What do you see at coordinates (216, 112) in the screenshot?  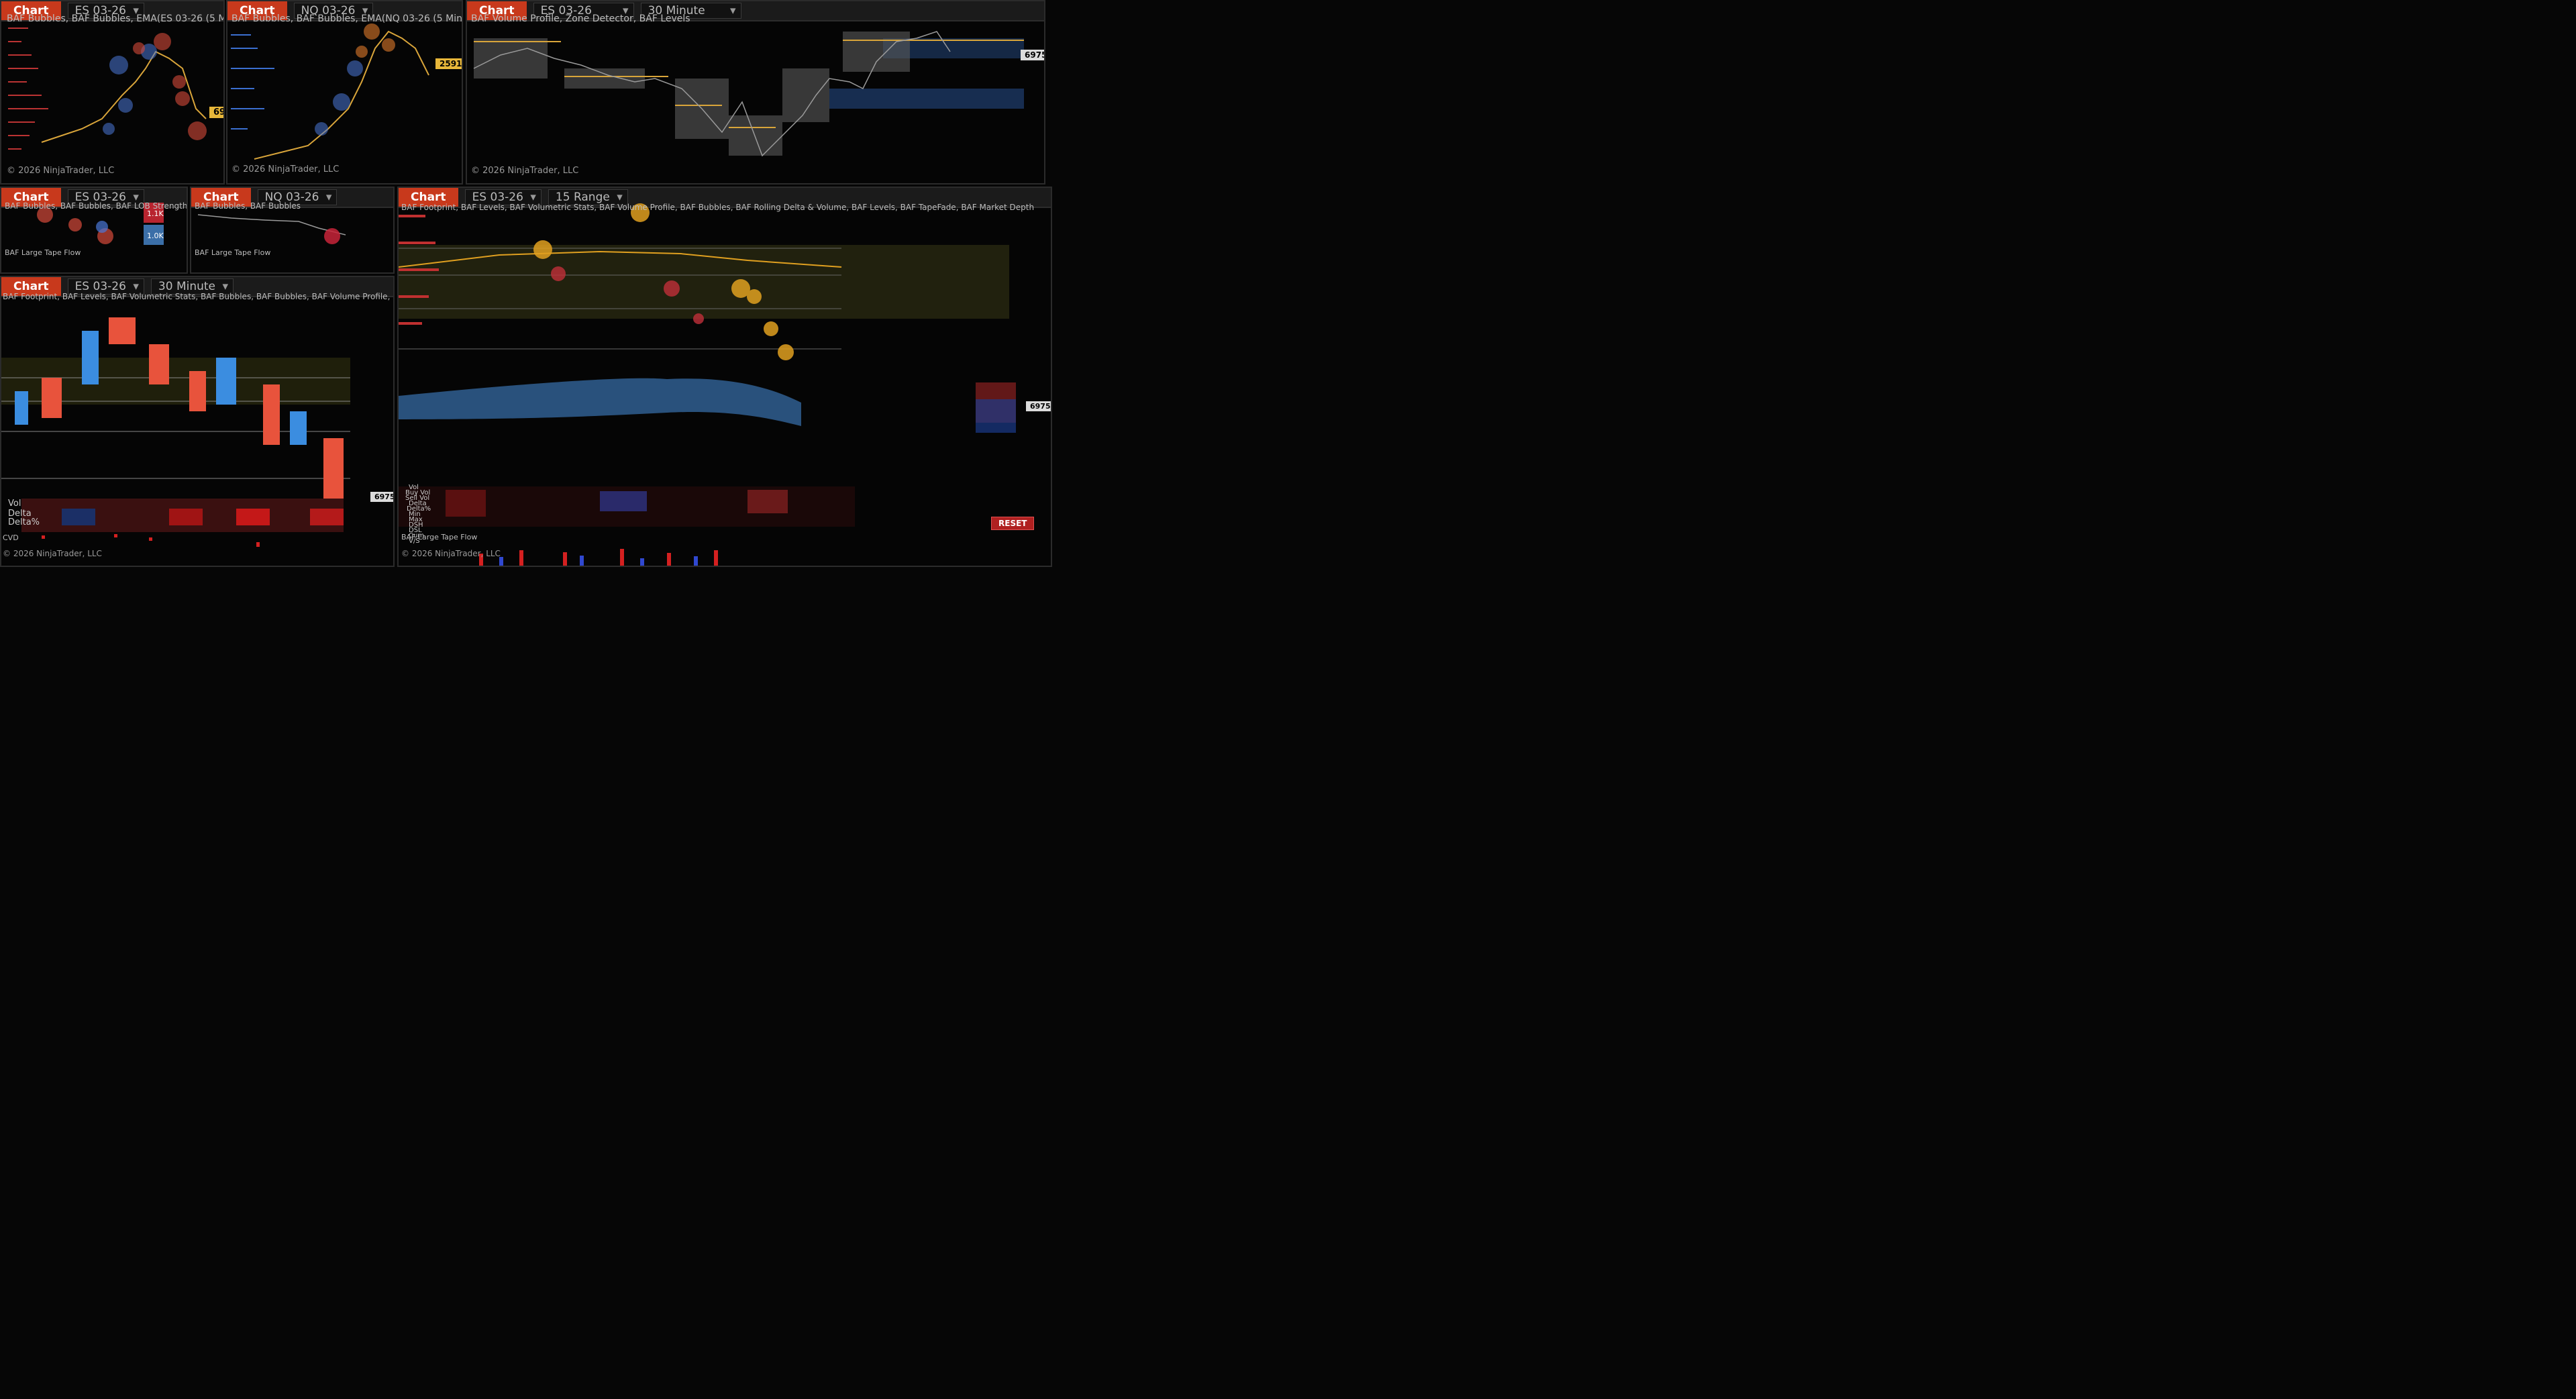 I see `last-price-tag: 6984.8` at bounding box center [216, 112].